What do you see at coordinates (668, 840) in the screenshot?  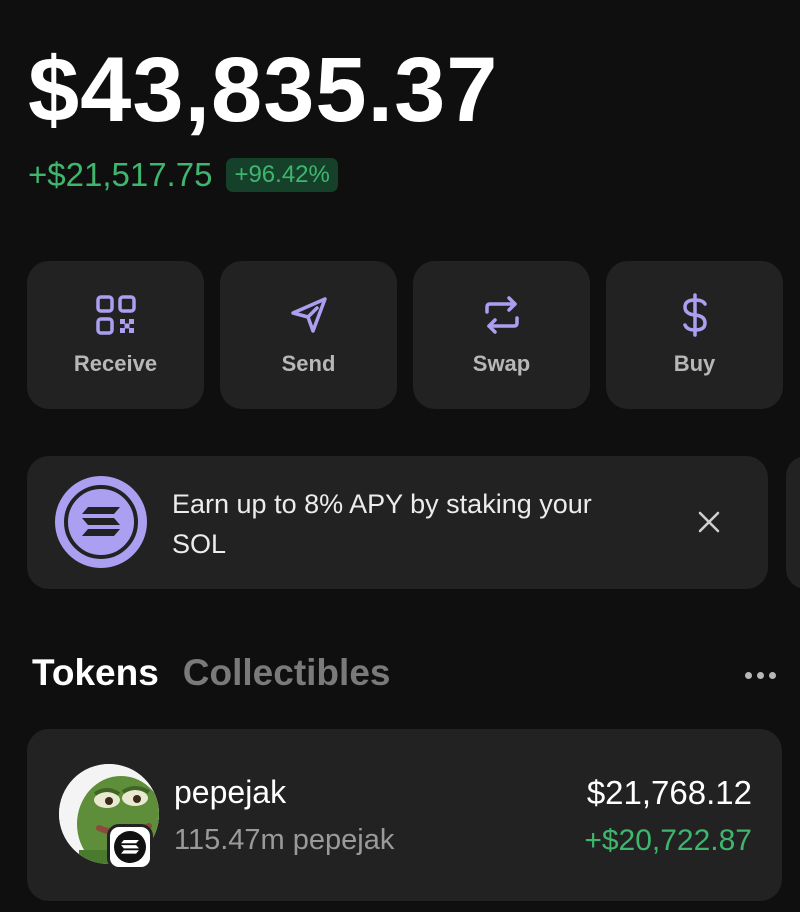 I see `token-change: +$20,722.87` at bounding box center [668, 840].